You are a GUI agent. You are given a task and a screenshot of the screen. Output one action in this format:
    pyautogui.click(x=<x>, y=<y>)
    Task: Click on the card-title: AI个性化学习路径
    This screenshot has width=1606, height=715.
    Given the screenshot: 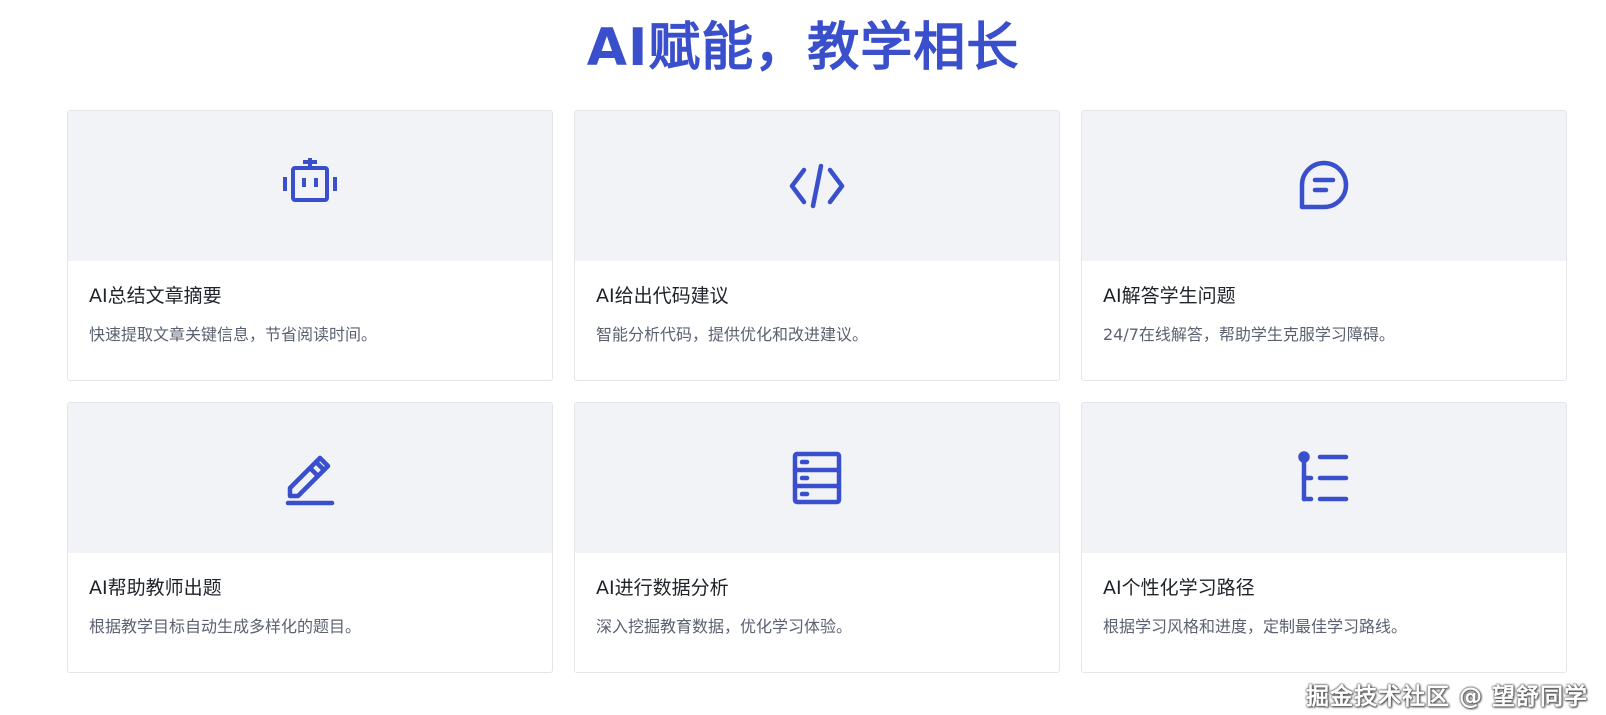 What is the action you would take?
    pyautogui.click(x=1179, y=588)
    